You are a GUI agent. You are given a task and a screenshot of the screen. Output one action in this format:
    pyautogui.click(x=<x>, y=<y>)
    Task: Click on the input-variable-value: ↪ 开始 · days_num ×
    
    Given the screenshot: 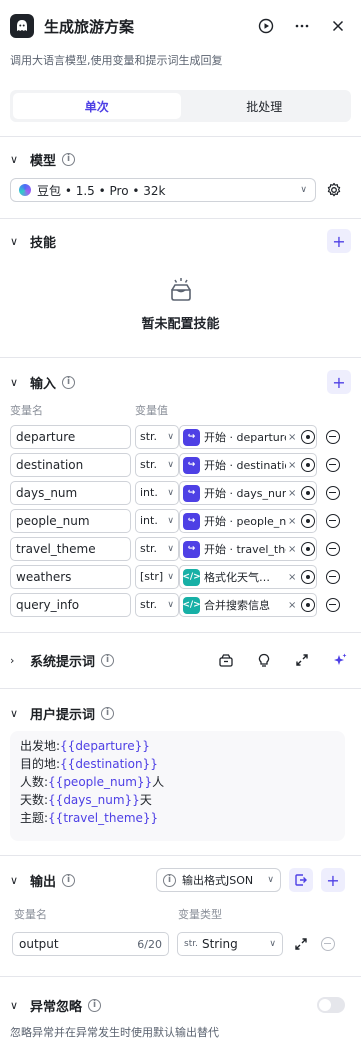 What is the action you would take?
    pyautogui.click(x=248, y=493)
    